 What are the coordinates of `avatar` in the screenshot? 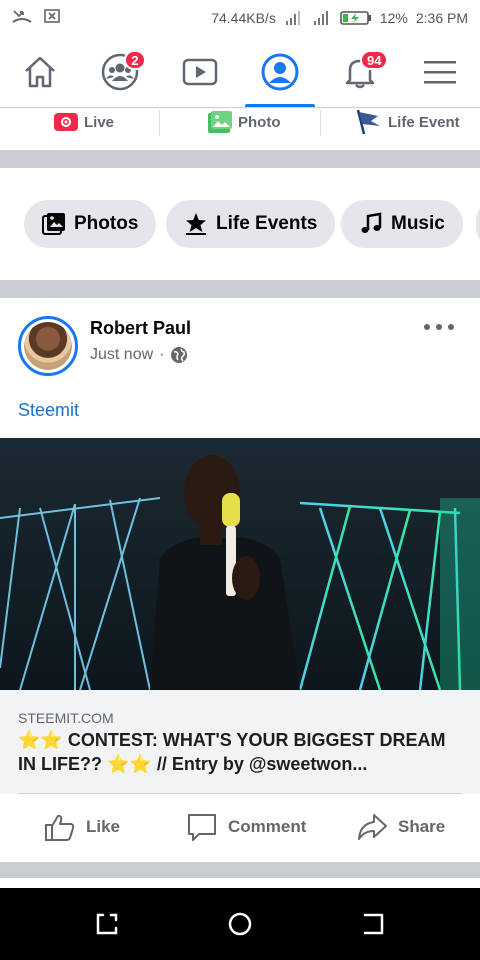 It's located at (48, 346).